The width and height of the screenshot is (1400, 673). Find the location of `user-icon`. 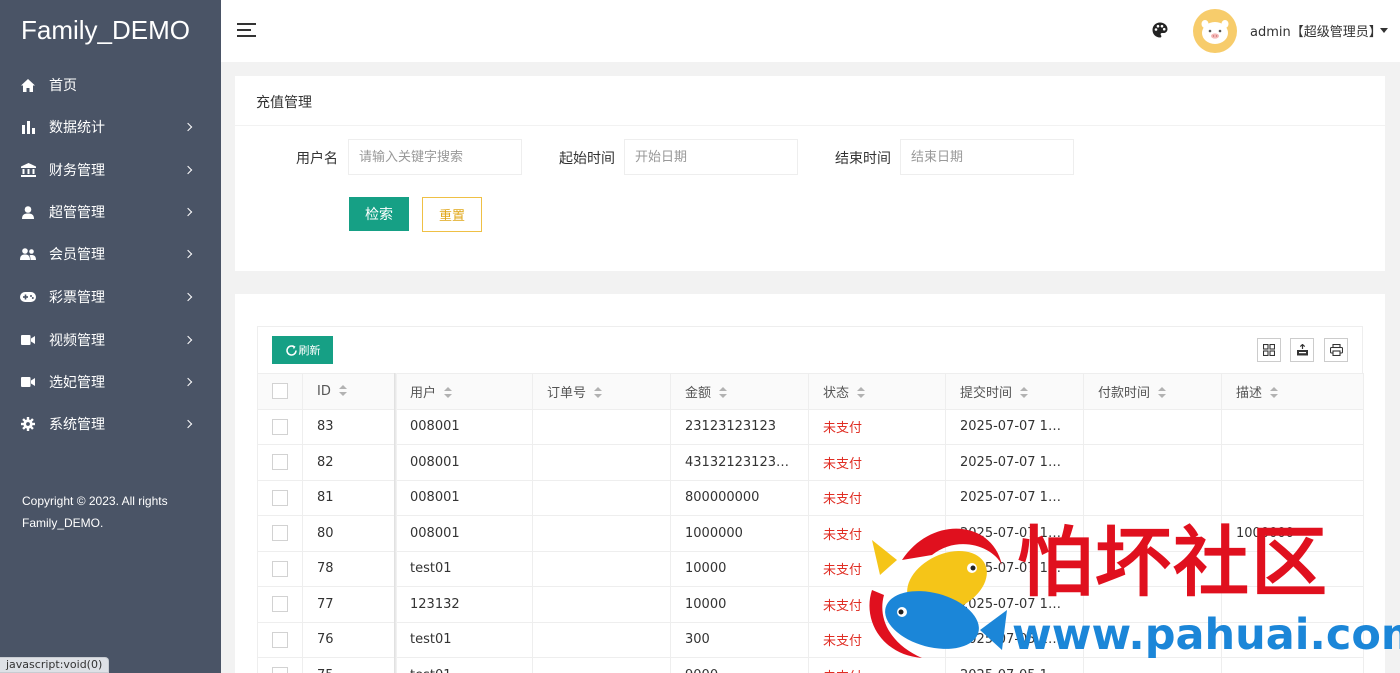

user-icon is located at coordinates (28, 212).